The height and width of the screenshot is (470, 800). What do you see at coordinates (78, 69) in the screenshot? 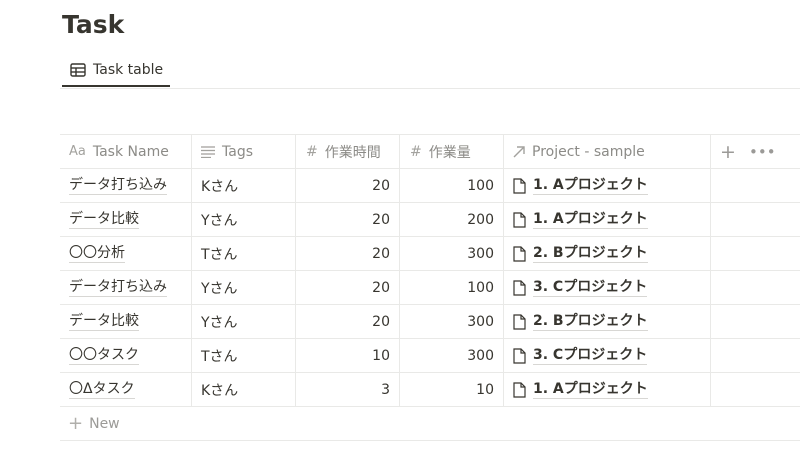
I see `table-icon` at bounding box center [78, 69].